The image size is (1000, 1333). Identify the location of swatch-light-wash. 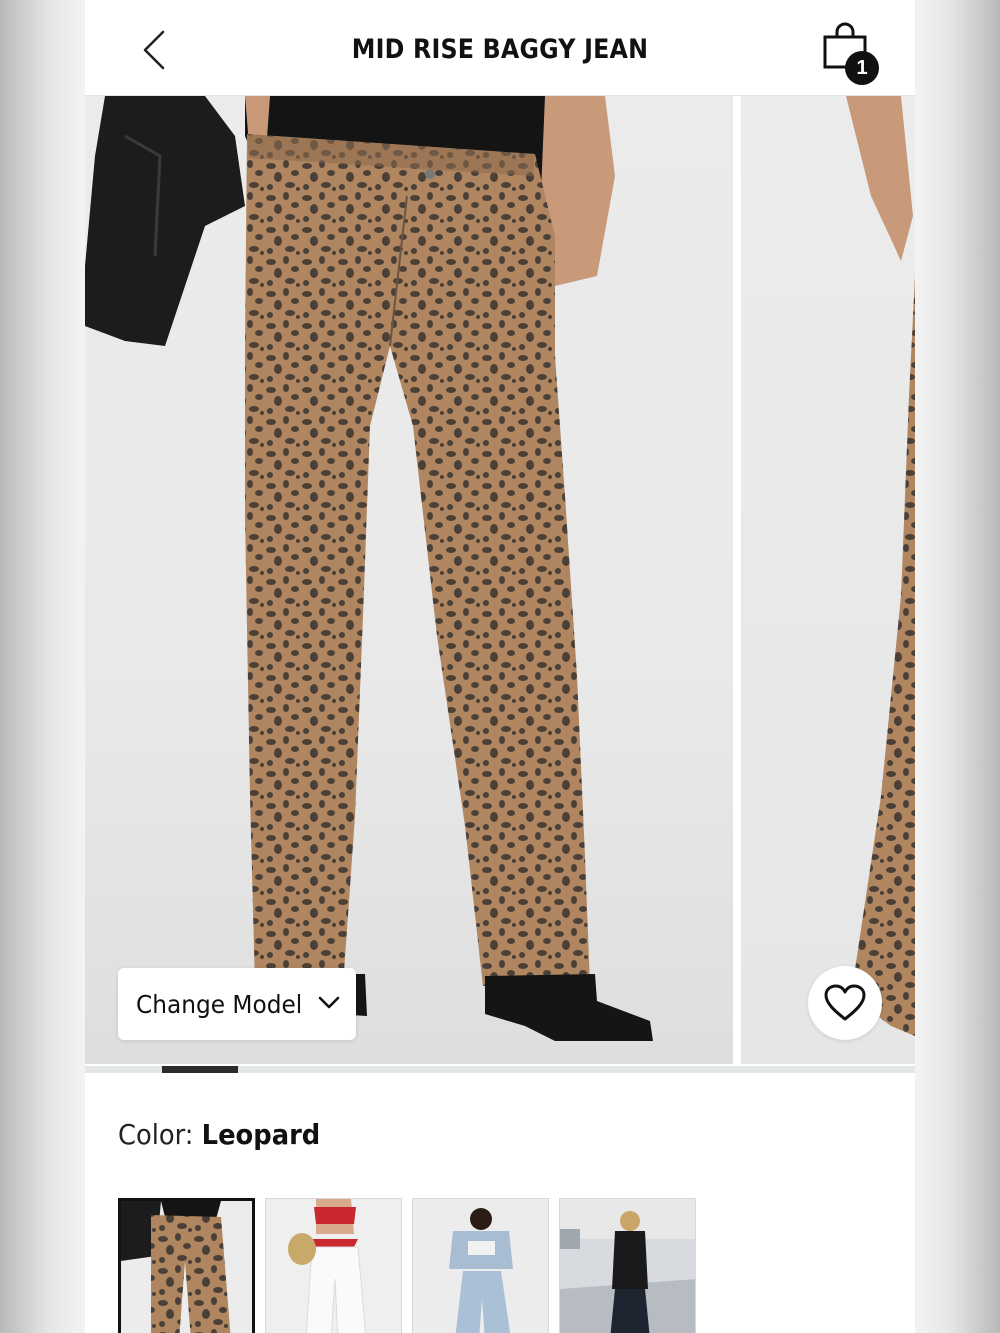
(480, 1265).